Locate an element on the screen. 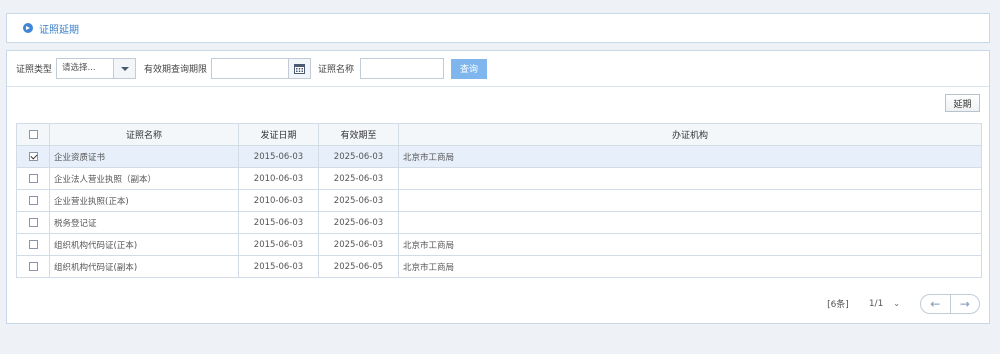 Image resolution: width=1000 pixels, height=354 pixels. filter-bar: 证照类型 请选择... 有效期查询期限 证照名称 查询 is located at coordinates (498, 69).